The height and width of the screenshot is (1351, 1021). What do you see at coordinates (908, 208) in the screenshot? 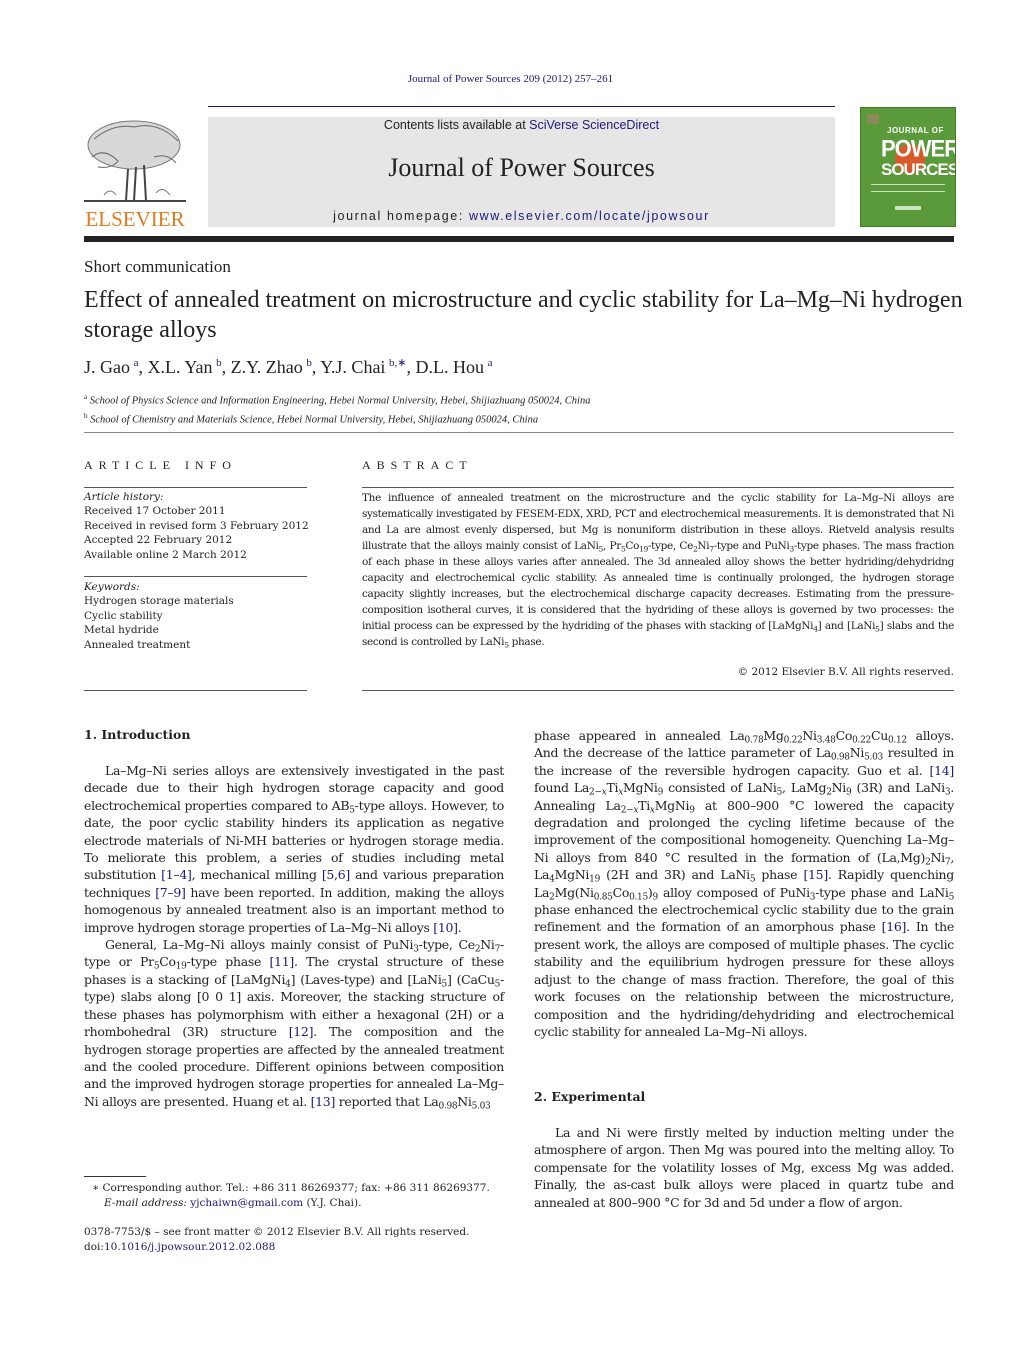
I see `cover-publisher-mark` at bounding box center [908, 208].